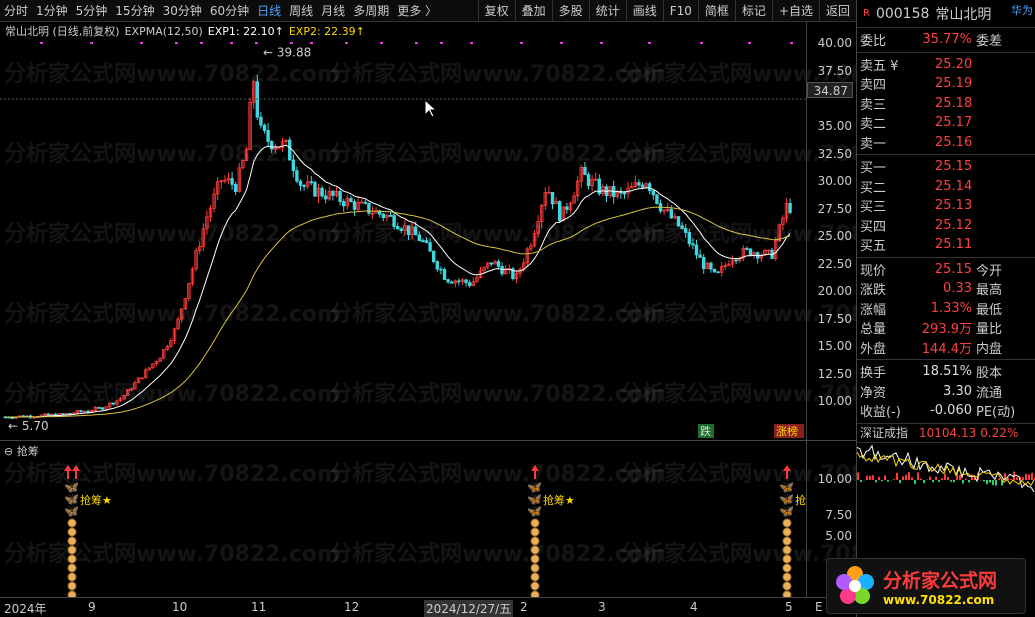 This screenshot has height=617, width=1035. I want to click on buy-row: 买三 25.13, so click(946, 206).